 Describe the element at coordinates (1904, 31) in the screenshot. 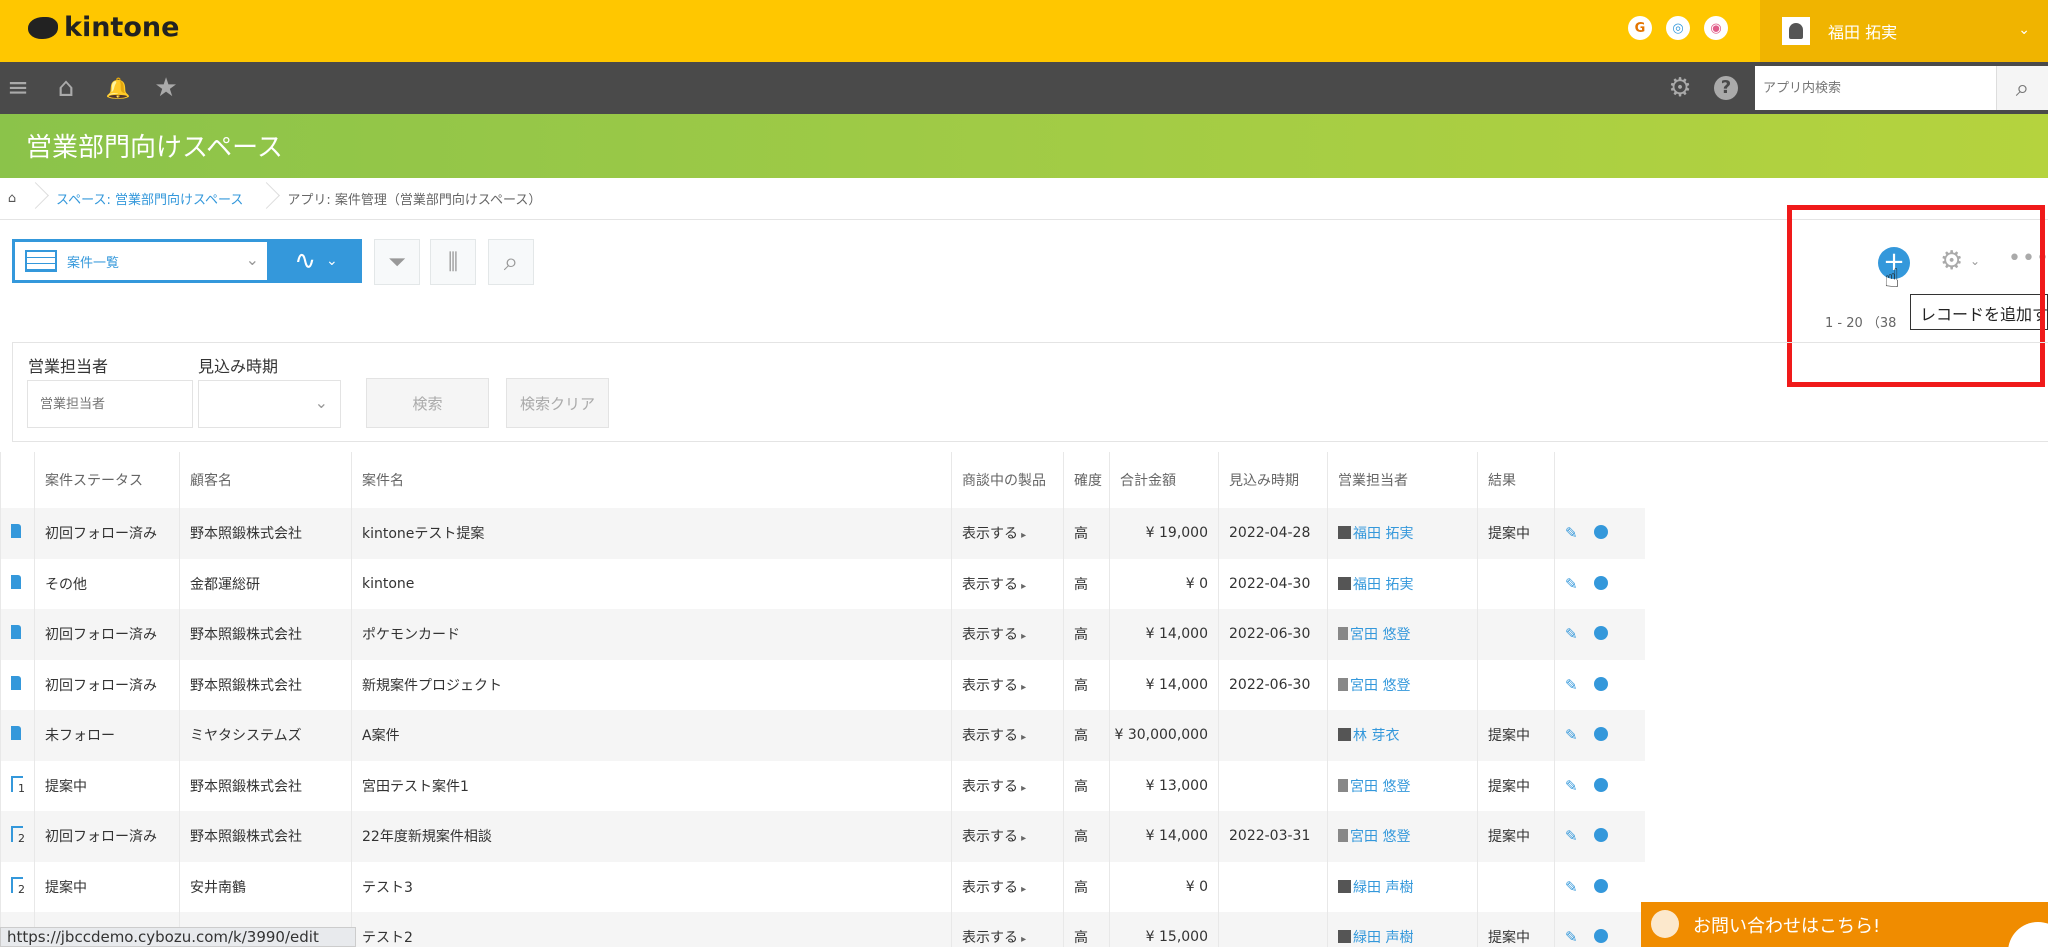

I see `user-menu: 福田 拓実 ⌄` at that location.